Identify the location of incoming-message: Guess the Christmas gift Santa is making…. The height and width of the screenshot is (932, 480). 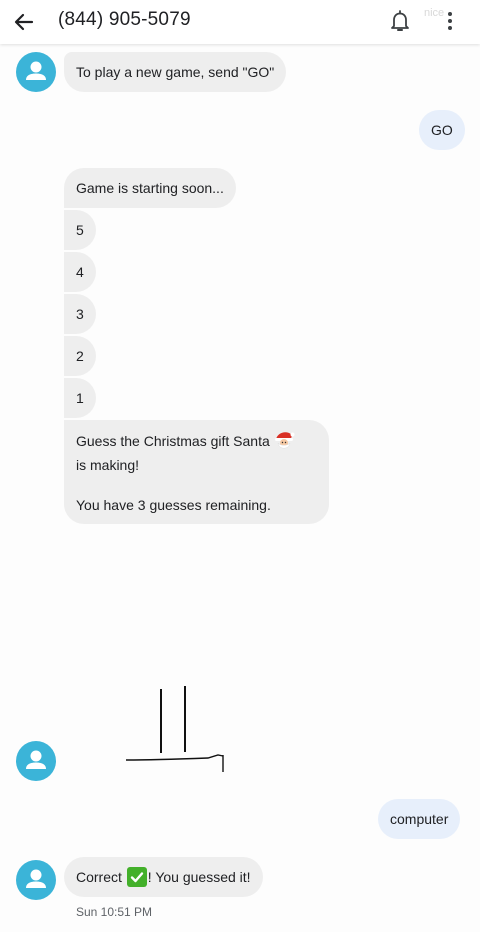
(196, 472).